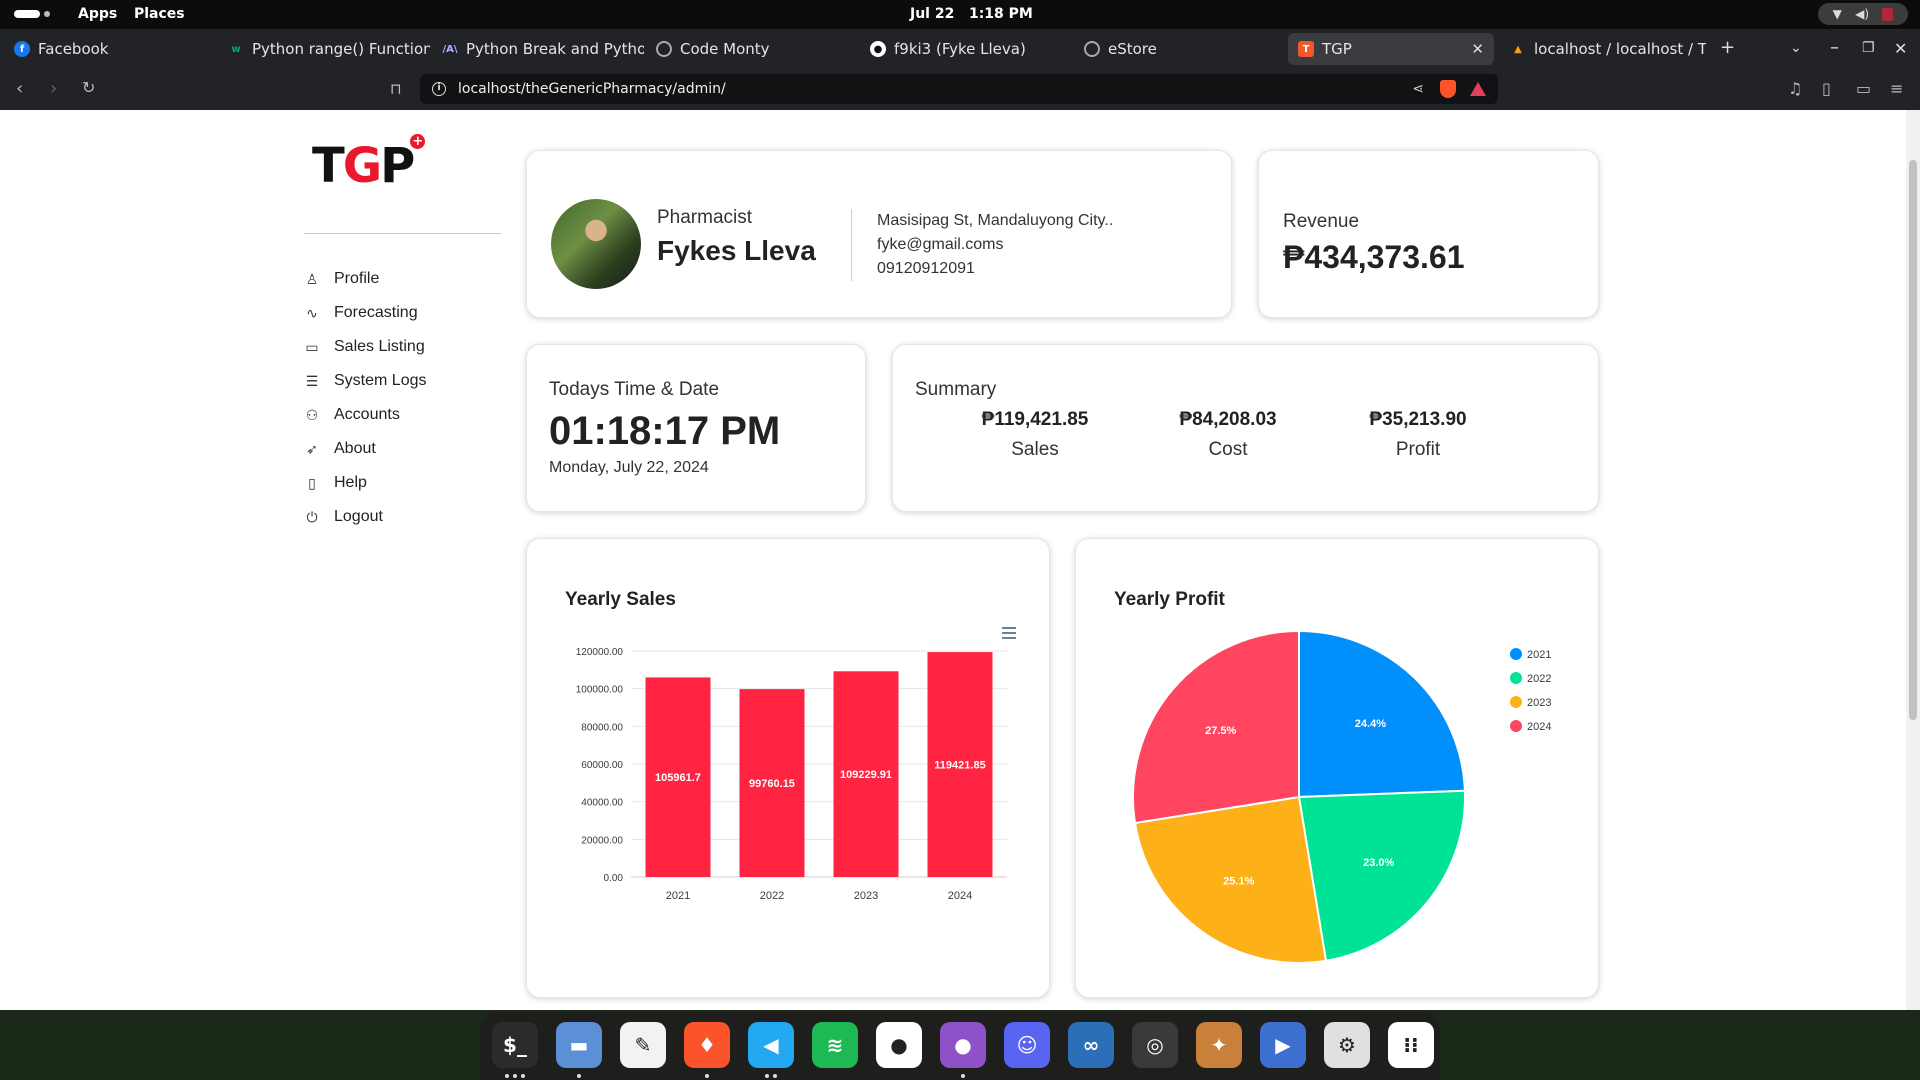 The image size is (1920, 1080). I want to click on tab-search-chevron-icon: ⌄, so click(1796, 48).